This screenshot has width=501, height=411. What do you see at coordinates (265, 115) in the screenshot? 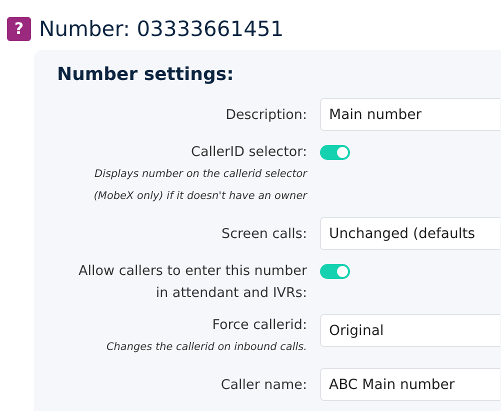
I see `field-label: Description:` at bounding box center [265, 115].